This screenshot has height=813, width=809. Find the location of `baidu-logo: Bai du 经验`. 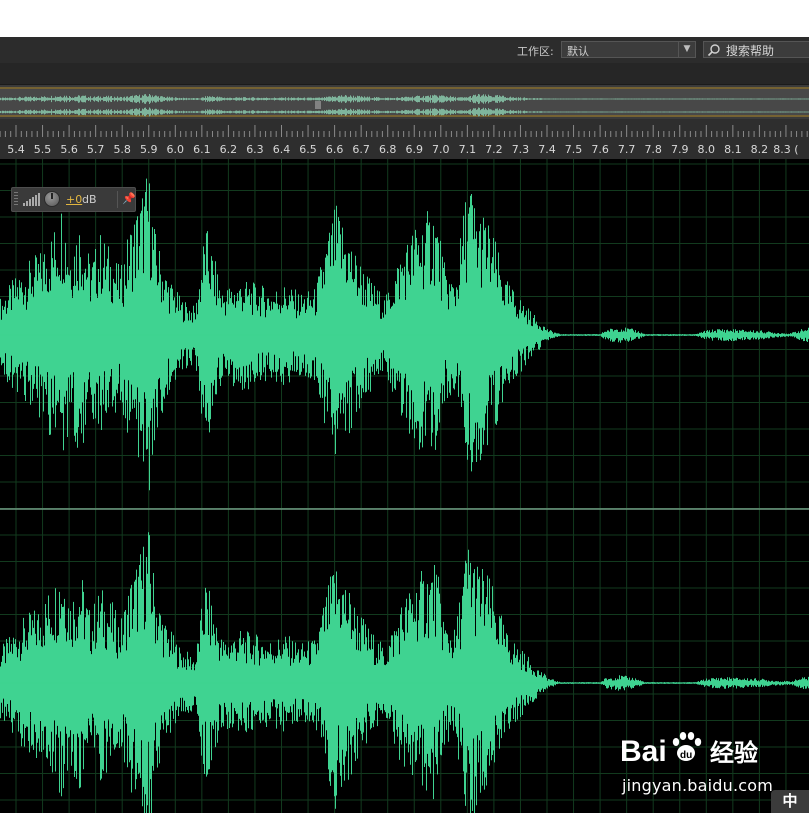

baidu-logo: Bai du 经验 is located at coordinates (689, 750).